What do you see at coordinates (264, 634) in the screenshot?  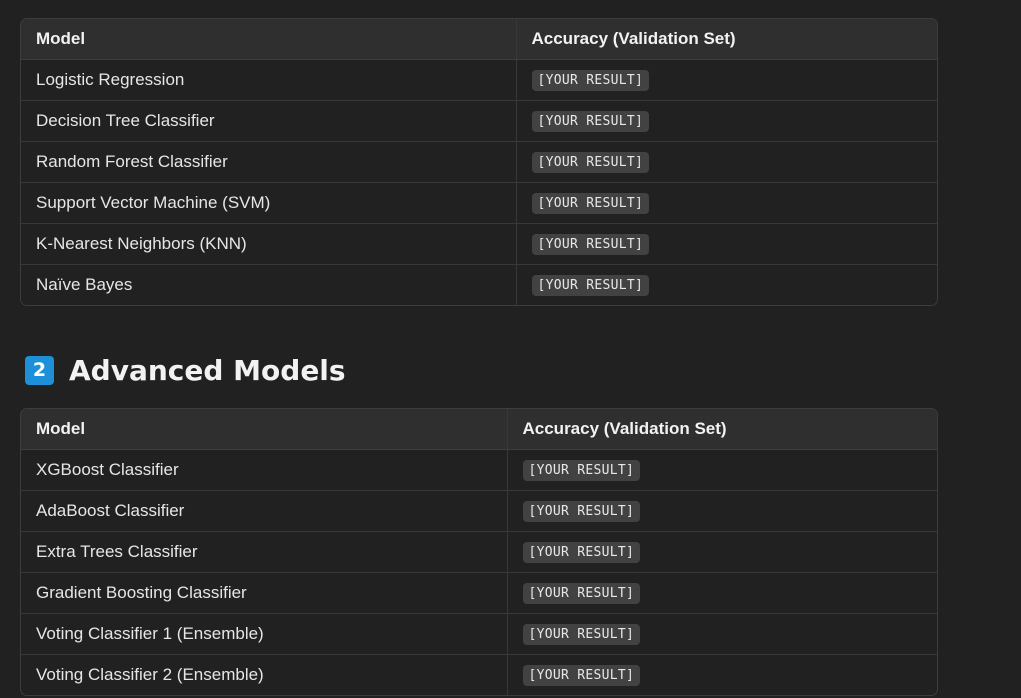 I see `model-cell: Voting Classifier 1 (Ensemble)` at bounding box center [264, 634].